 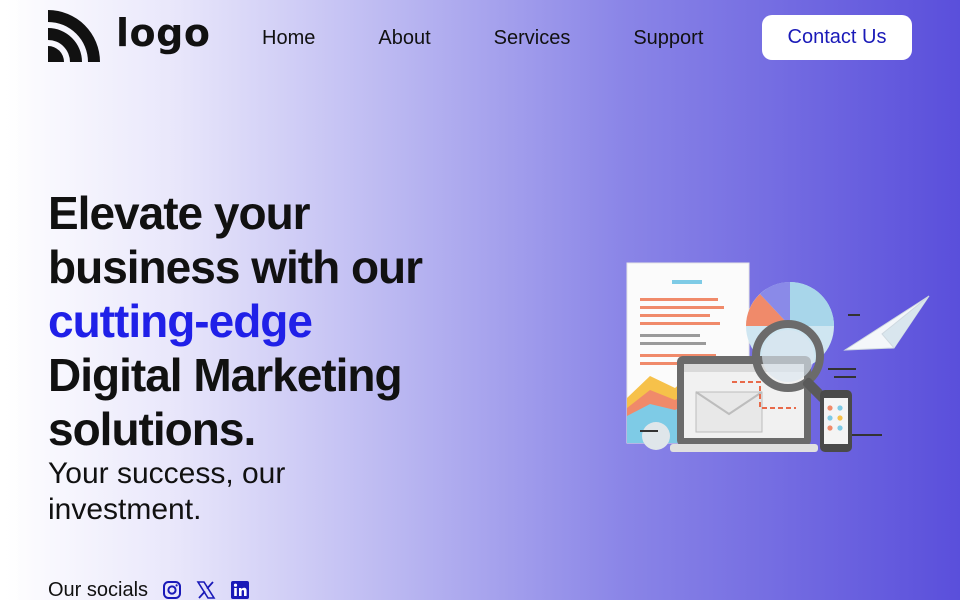 I want to click on contact-us-button: Contact Us, so click(x=837, y=37).